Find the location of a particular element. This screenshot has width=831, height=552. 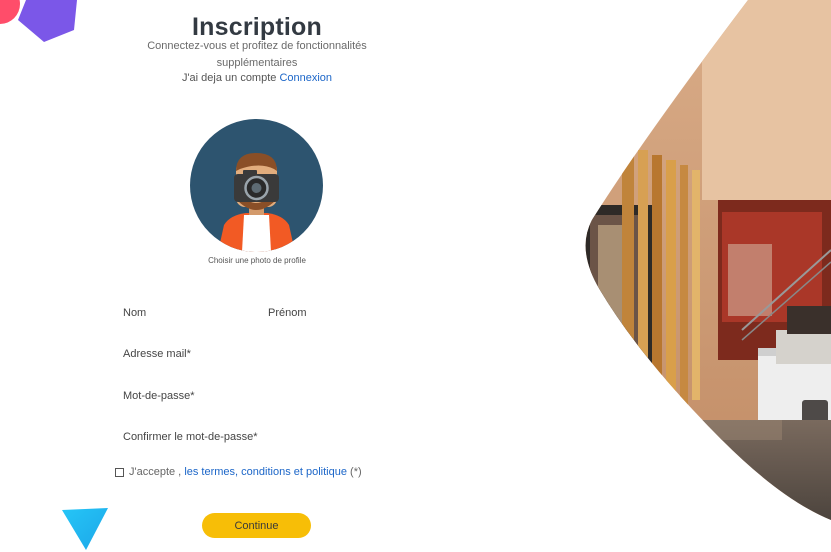

confirm-password-label: Confirmer le mot-de-passe* is located at coordinates (190, 437).